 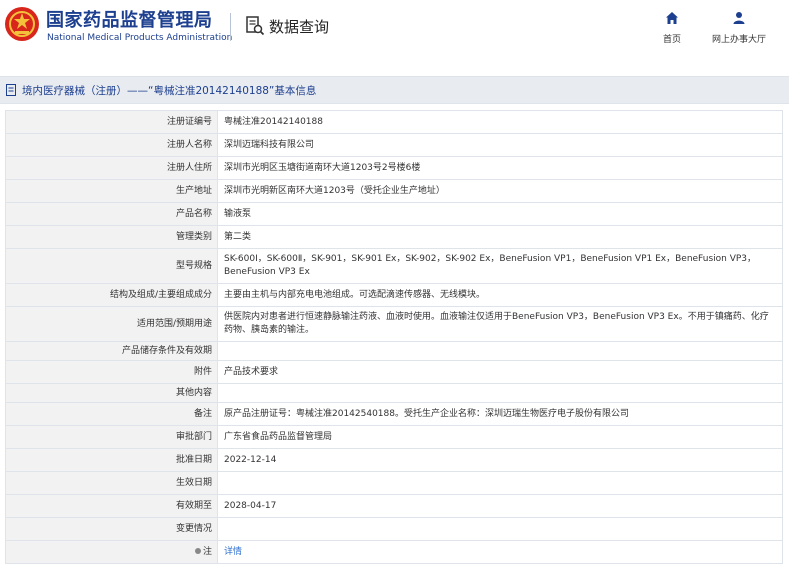 I want to click on table-row: 批准日期 2022-12-14, so click(x=394, y=460).